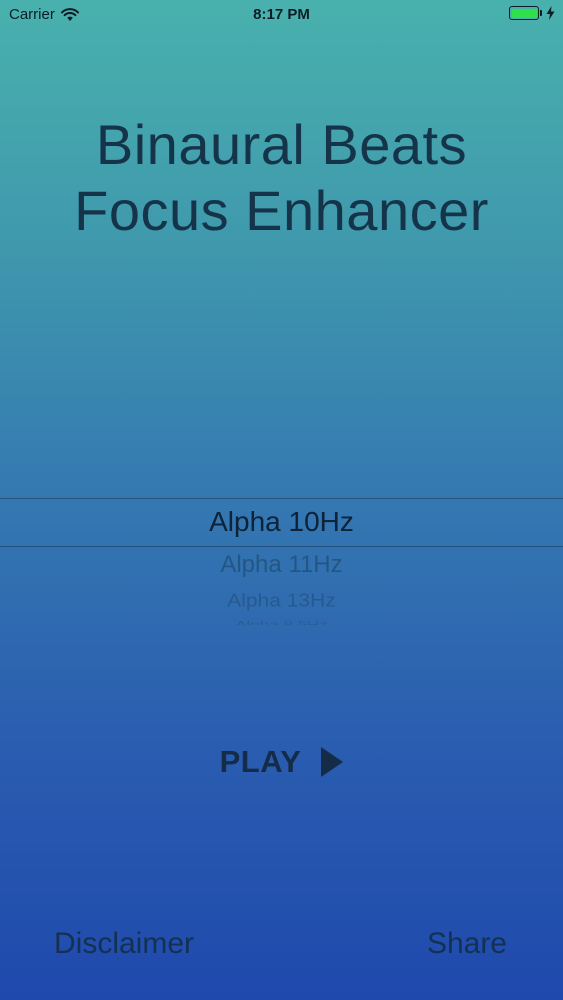 The height and width of the screenshot is (1000, 563). Describe the element at coordinates (281, 522) in the screenshot. I see `picker-item-selected: Alpha 10Hz` at that location.